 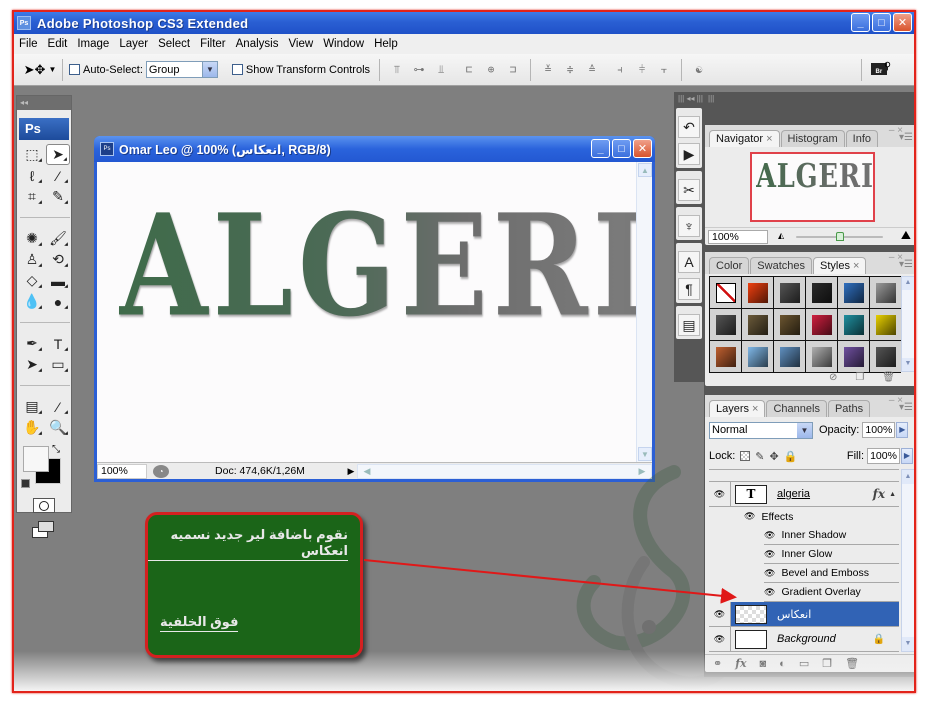 I want to click on magic-wand-tool: ⁄, so click(x=58, y=175).